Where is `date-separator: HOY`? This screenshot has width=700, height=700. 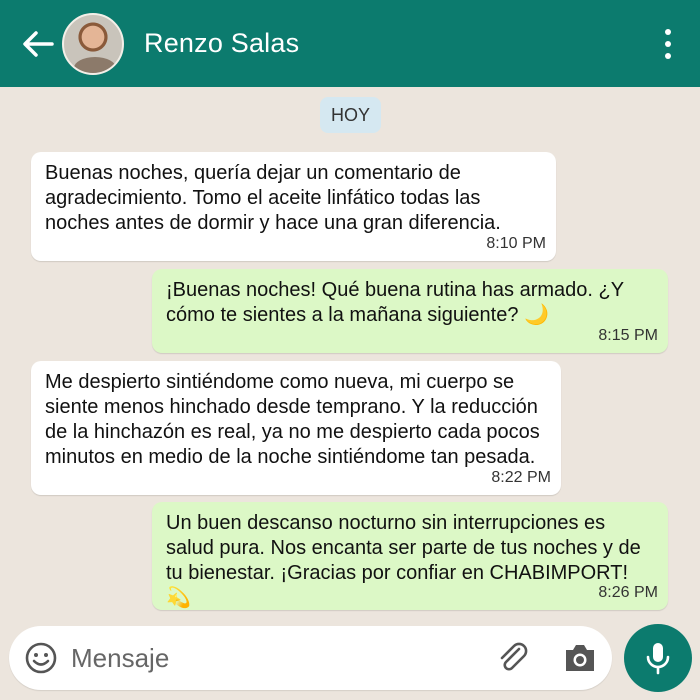 date-separator: HOY is located at coordinates (350, 115).